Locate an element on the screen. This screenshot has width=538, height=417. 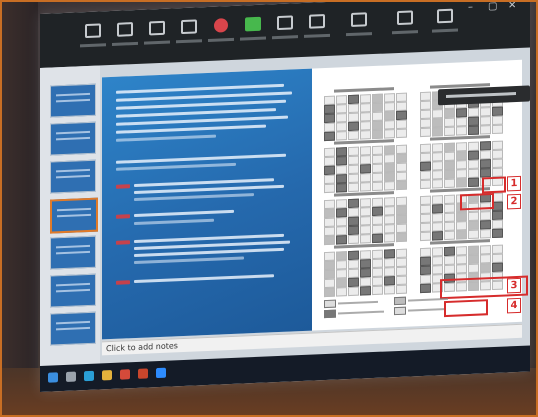
slide-thumbnails-pane is located at coordinates (70, 216).